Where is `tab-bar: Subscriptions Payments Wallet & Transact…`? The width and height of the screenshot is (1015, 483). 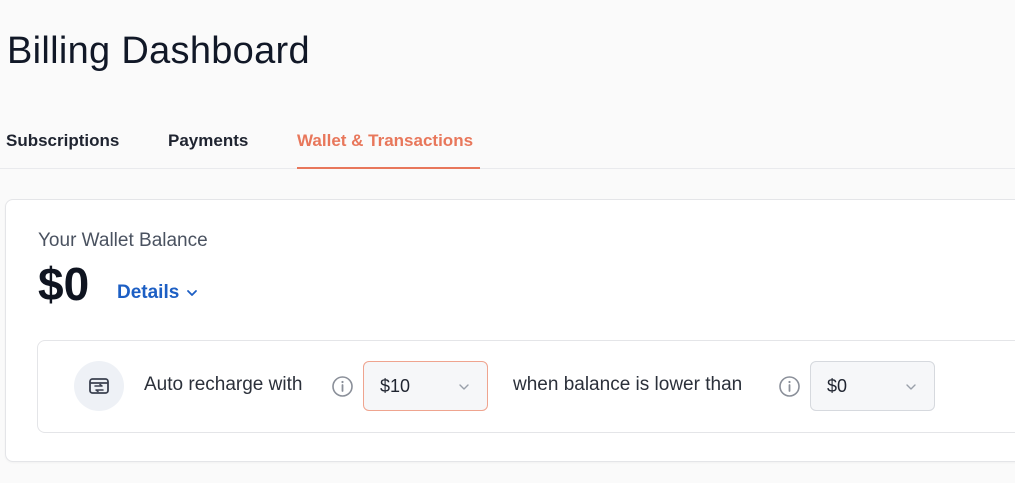 tab-bar: Subscriptions Payments Wallet & Transact… is located at coordinates (507, 143).